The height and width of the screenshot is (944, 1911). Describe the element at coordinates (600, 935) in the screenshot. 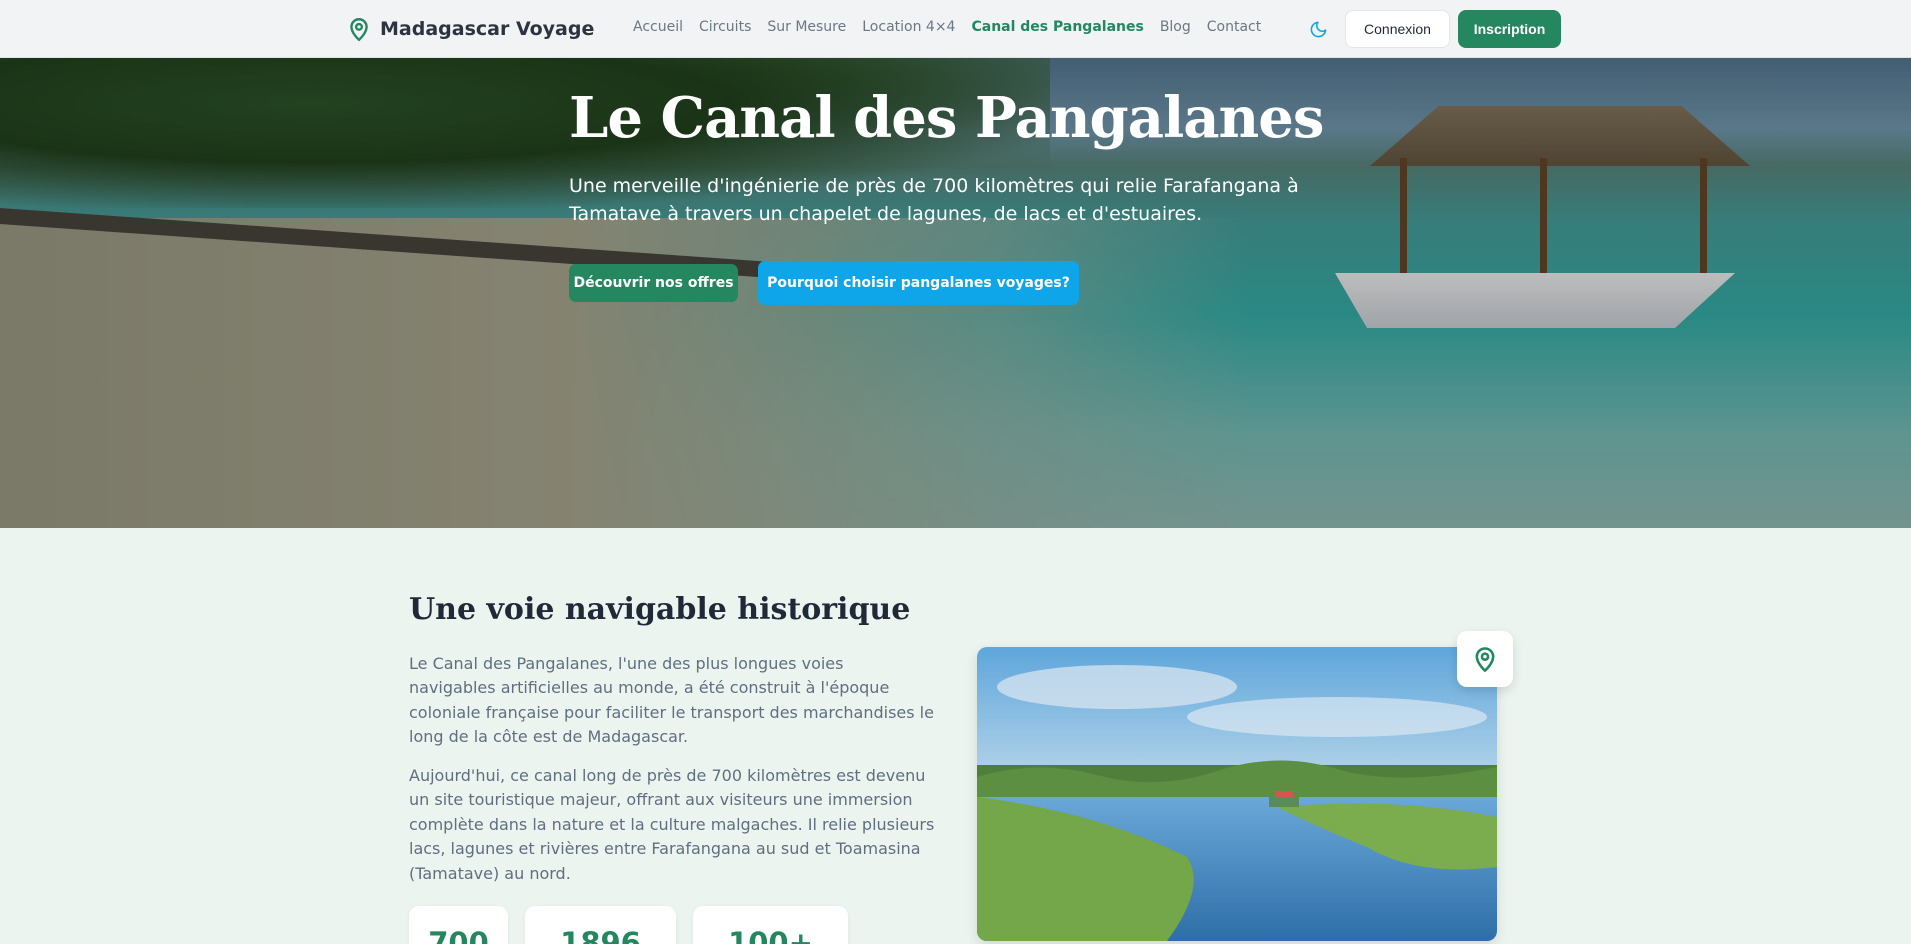

I see `stat-value: 1896` at that location.